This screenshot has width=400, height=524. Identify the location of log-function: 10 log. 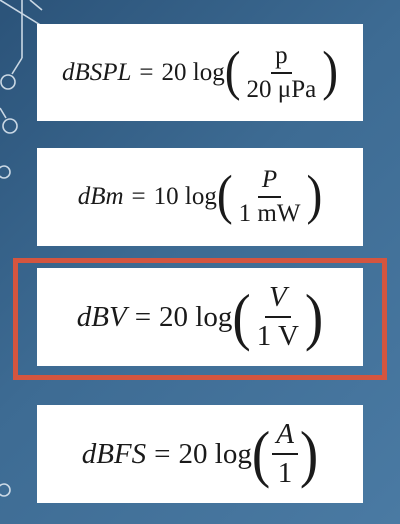
(185, 196).